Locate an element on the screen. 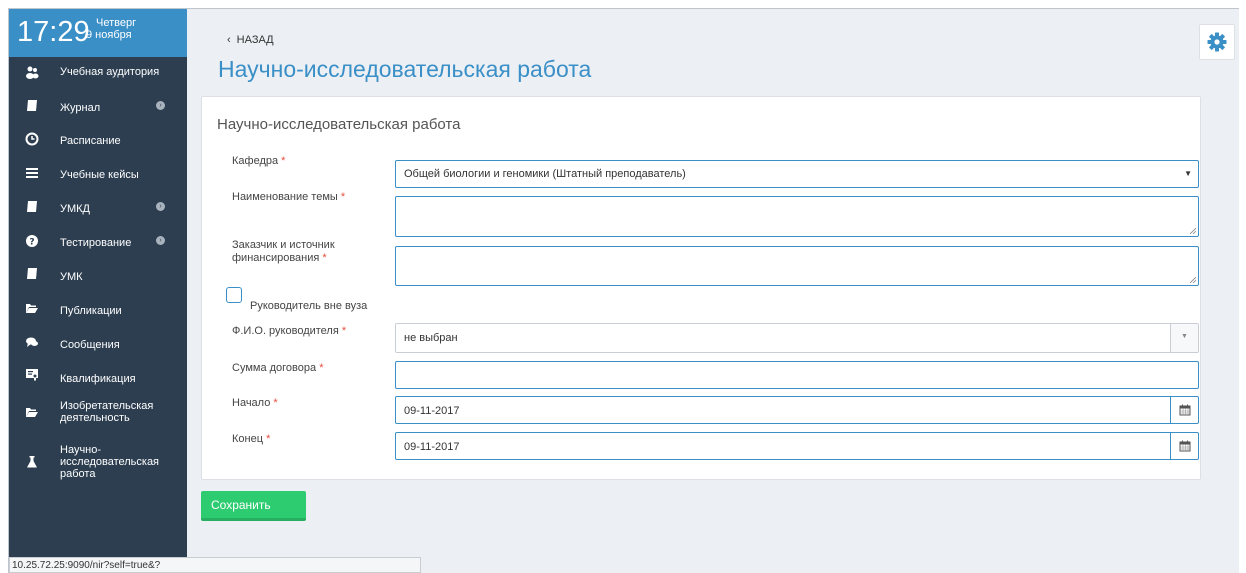  end-label: Конец * is located at coordinates (251, 439).